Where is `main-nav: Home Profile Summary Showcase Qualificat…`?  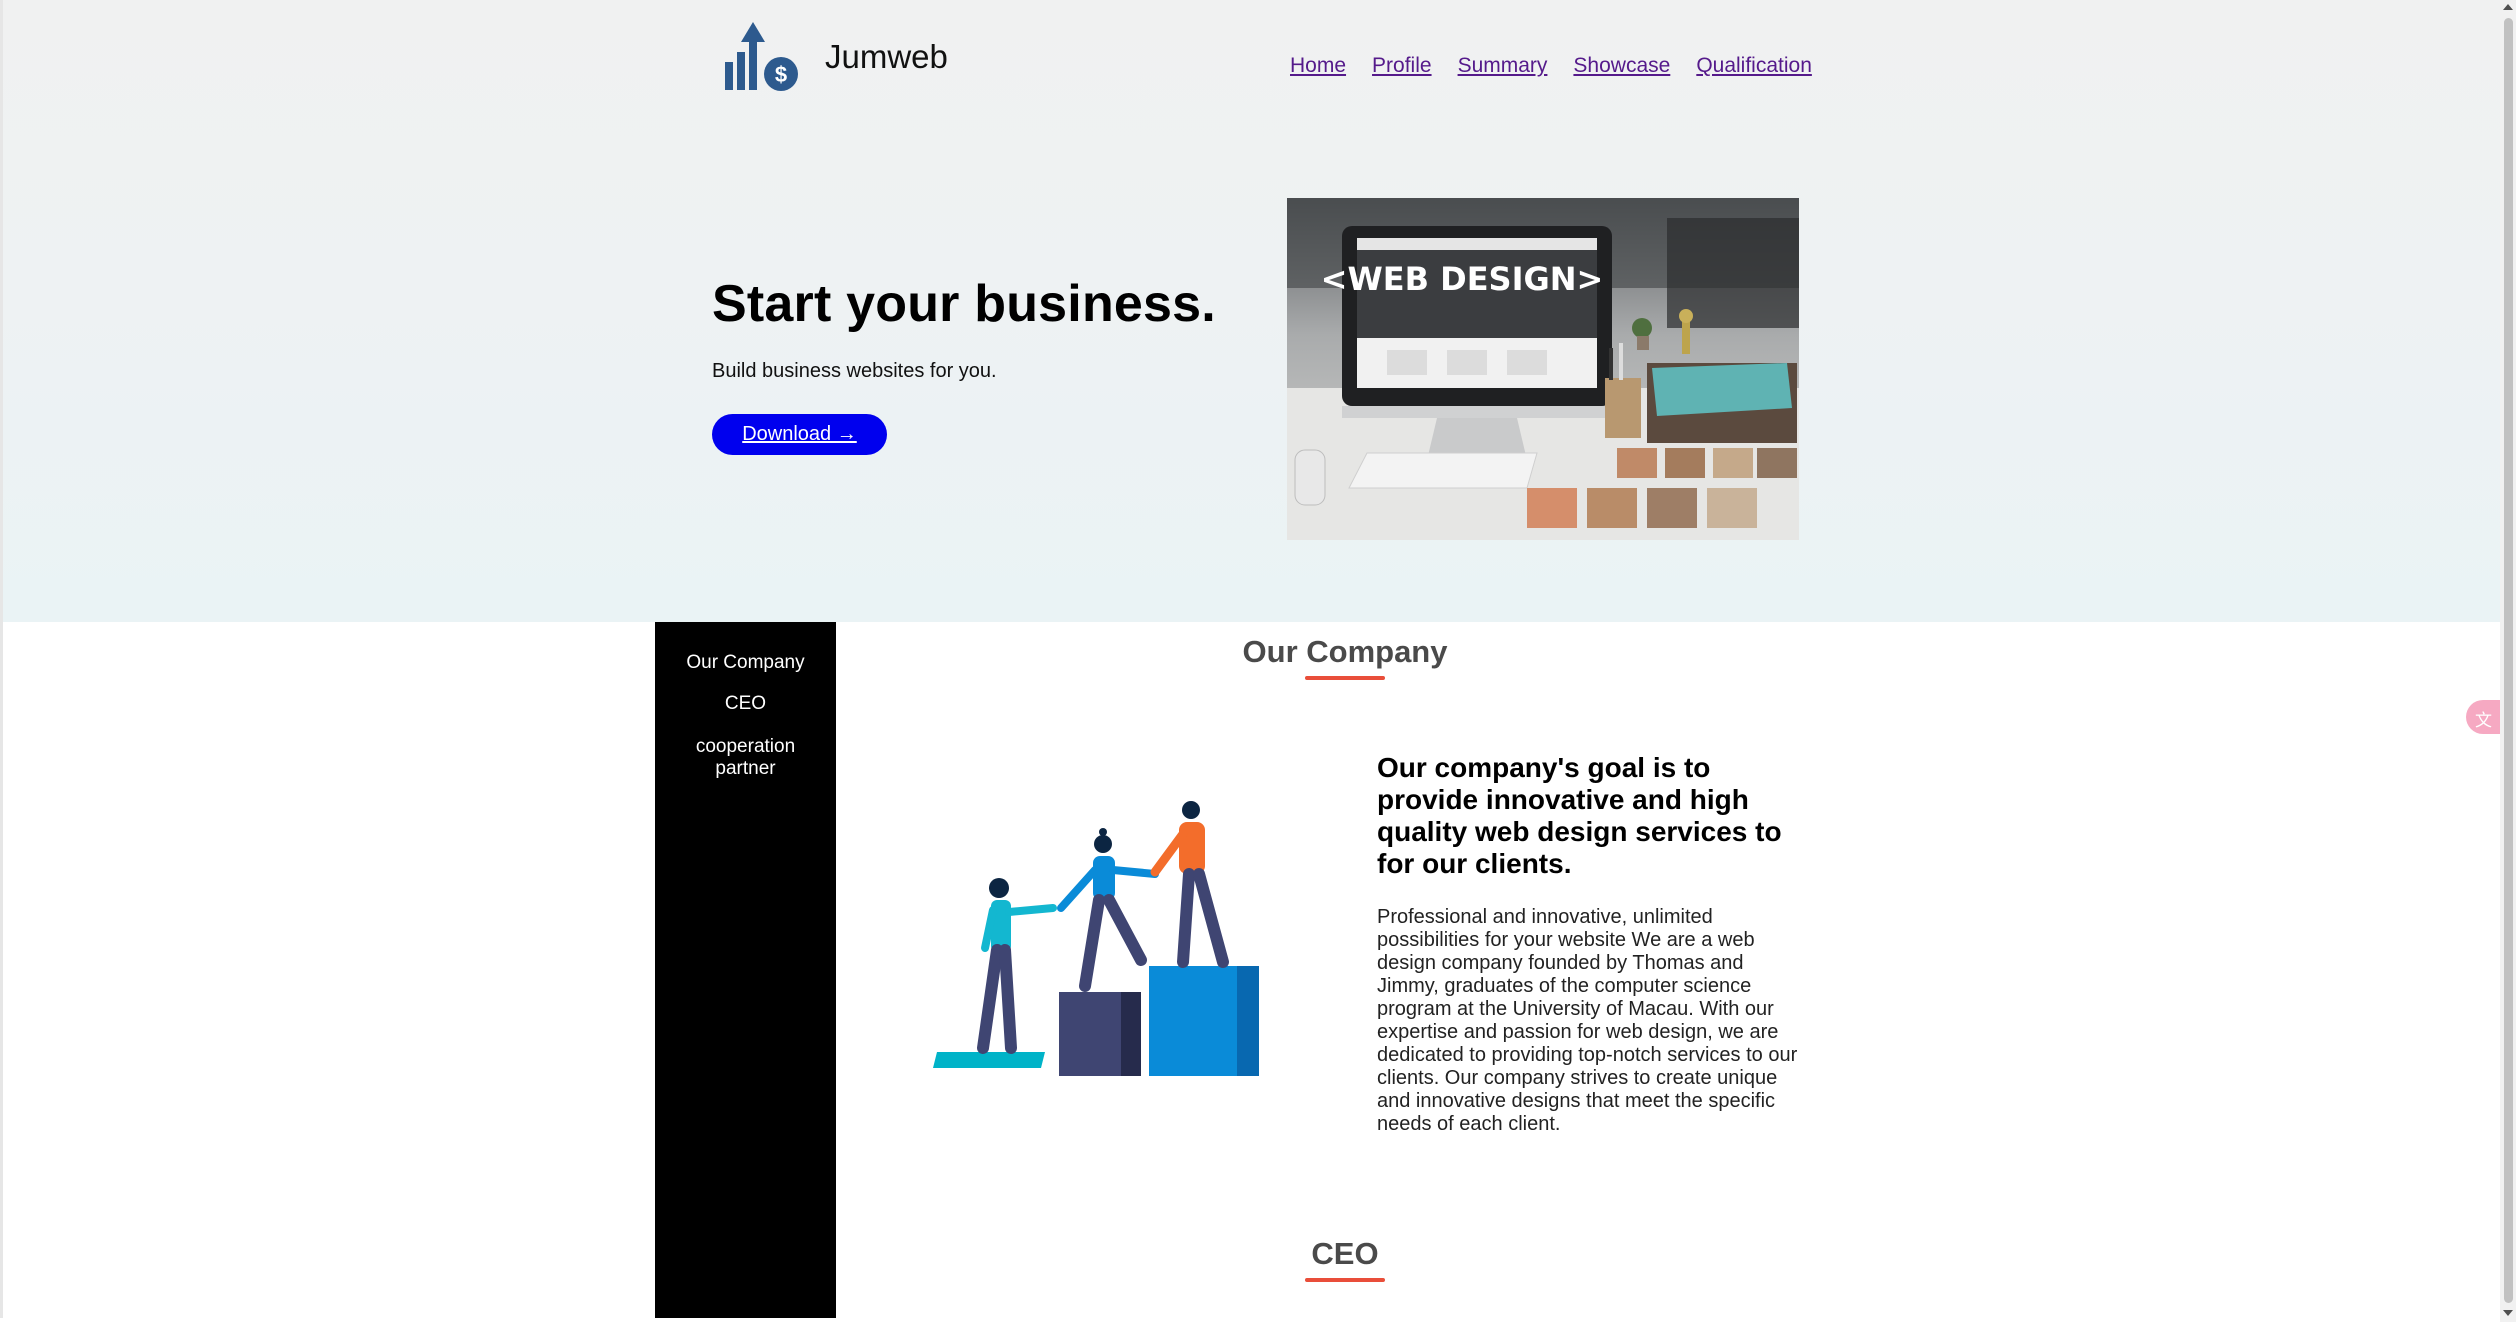
main-nav: Home Profile Summary Showcase Qualificat… is located at coordinates (1551, 66).